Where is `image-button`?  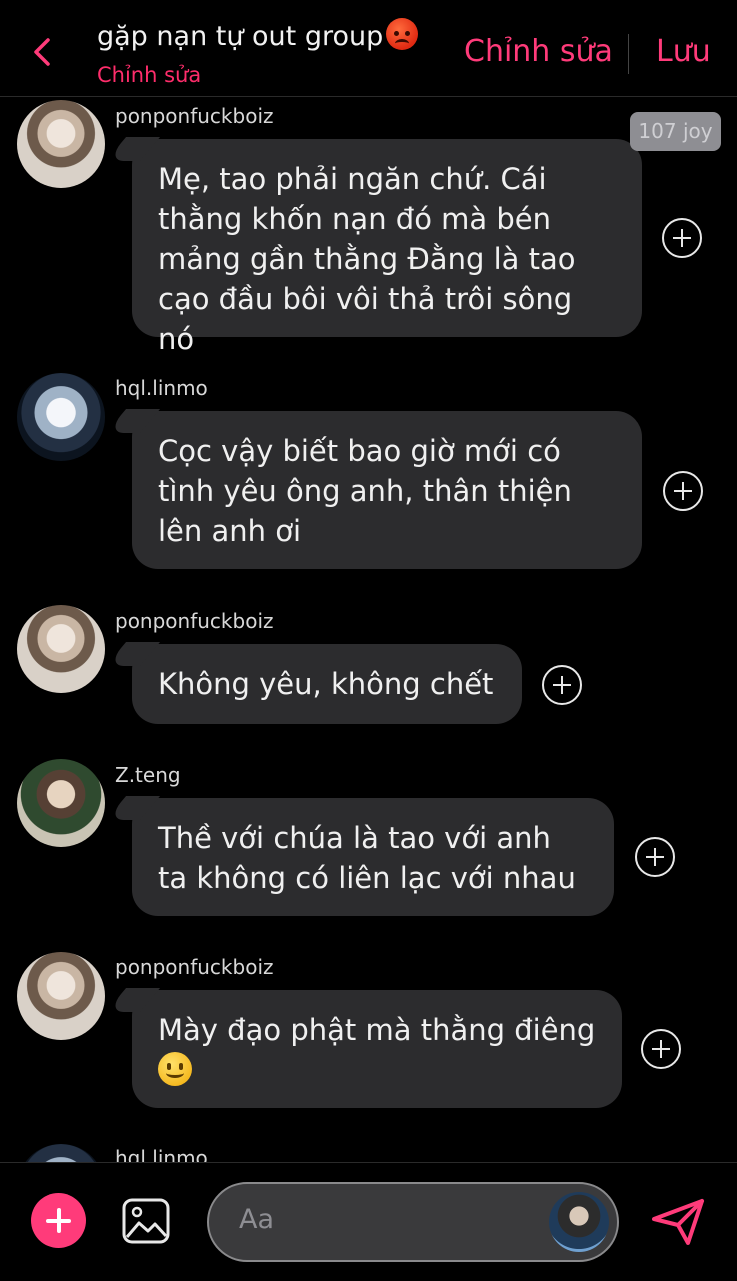 image-button is located at coordinates (146, 1221).